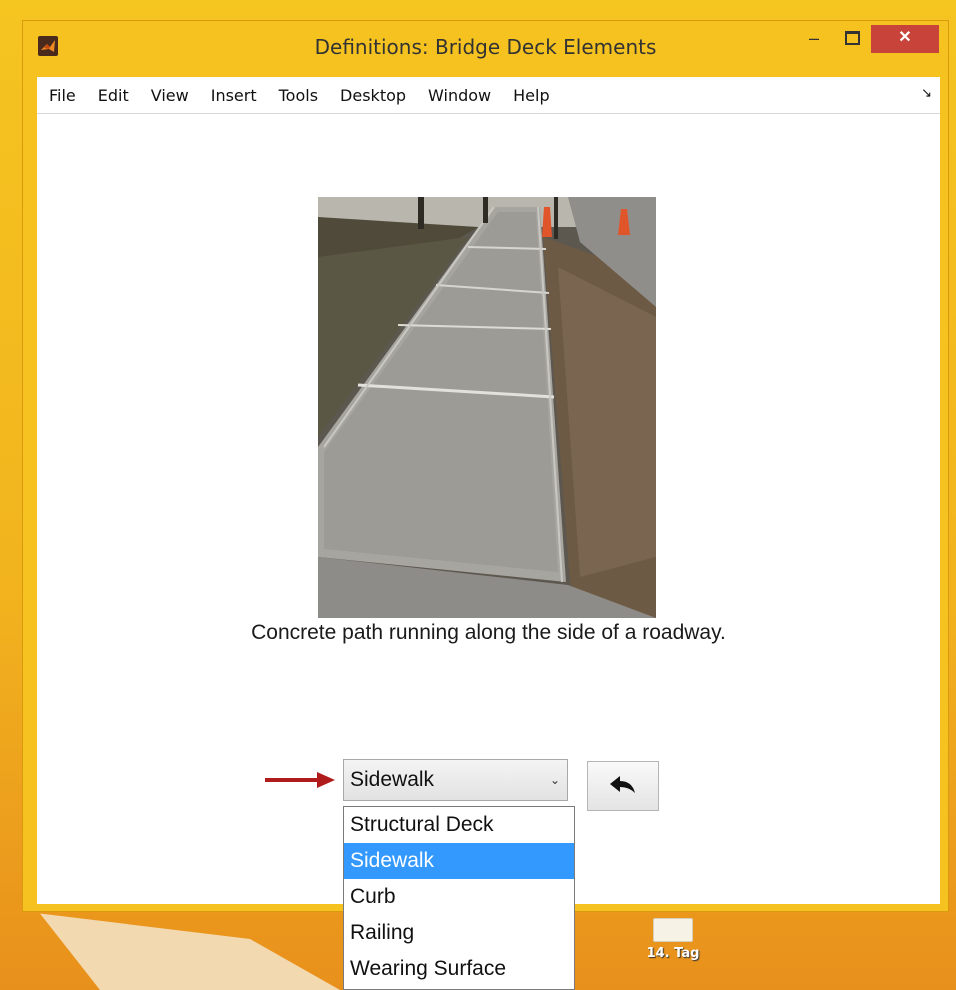 Image resolution: width=956 pixels, height=990 pixels. I want to click on desktop-shortcut-label: 14. Tag, so click(673, 953).